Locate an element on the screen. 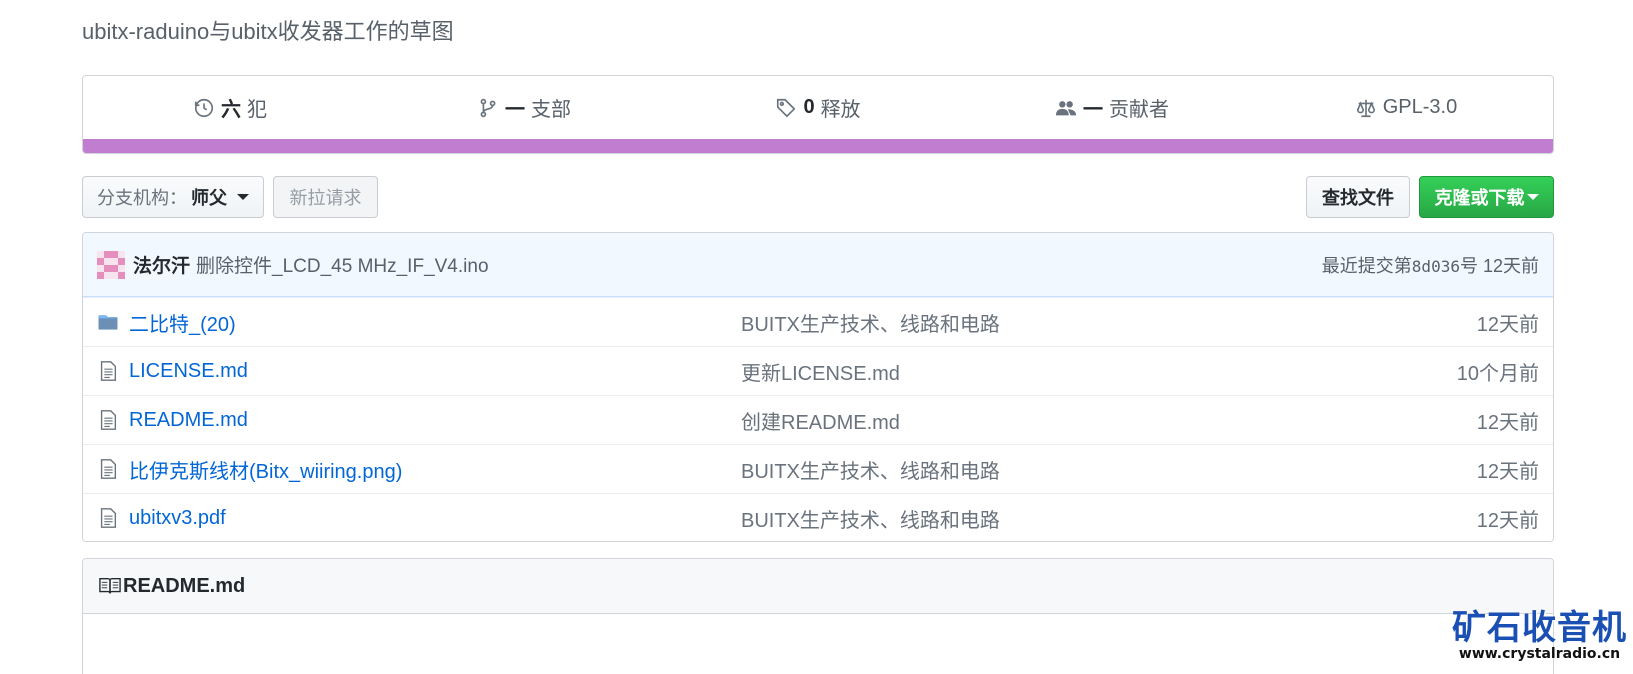 Image resolution: width=1633 pixels, height=674 pixels. new-pull-request-button: 新拉请求 is located at coordinates (325, 197).